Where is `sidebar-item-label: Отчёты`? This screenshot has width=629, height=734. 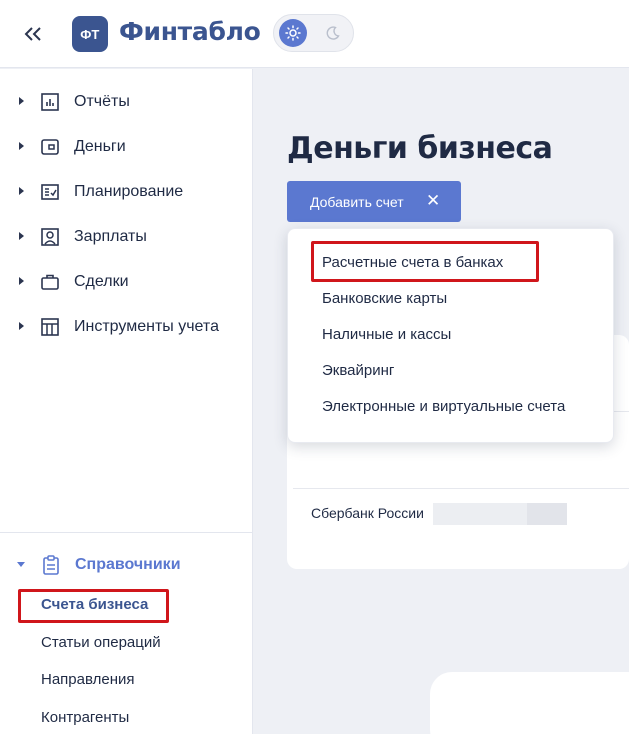
sidebar-item-label: Отчёты is located at coordinates (102, 101).